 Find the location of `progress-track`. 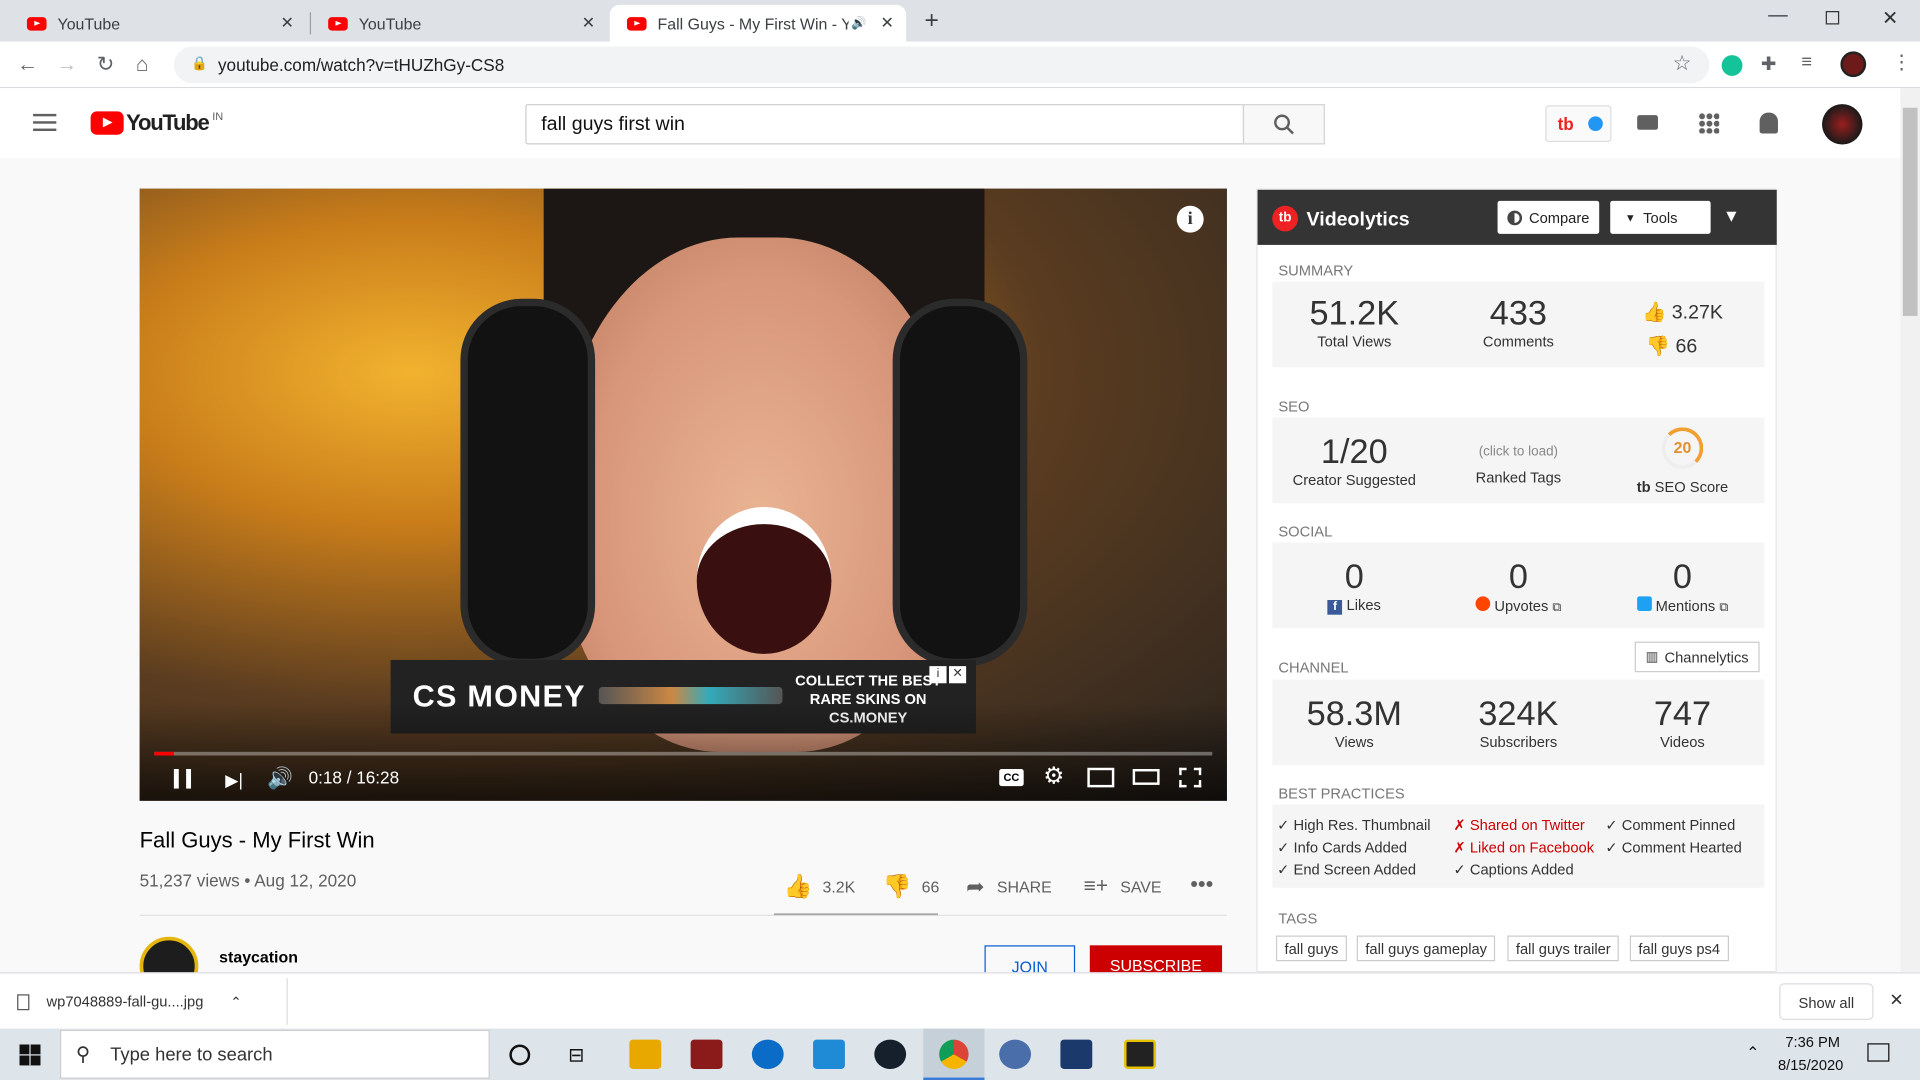

progress-track is located at coordinates (683, 753).